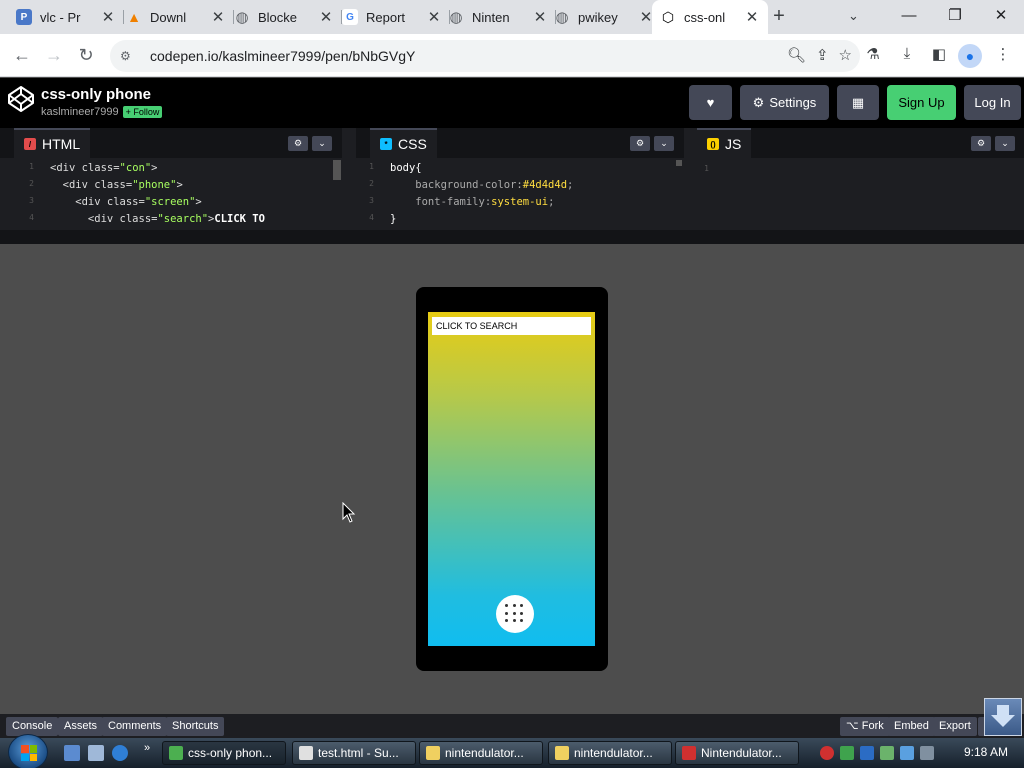 The height and width of the screenshot is (768, 1024). I want to click on share-icon: ⇪, so click(822, 55).